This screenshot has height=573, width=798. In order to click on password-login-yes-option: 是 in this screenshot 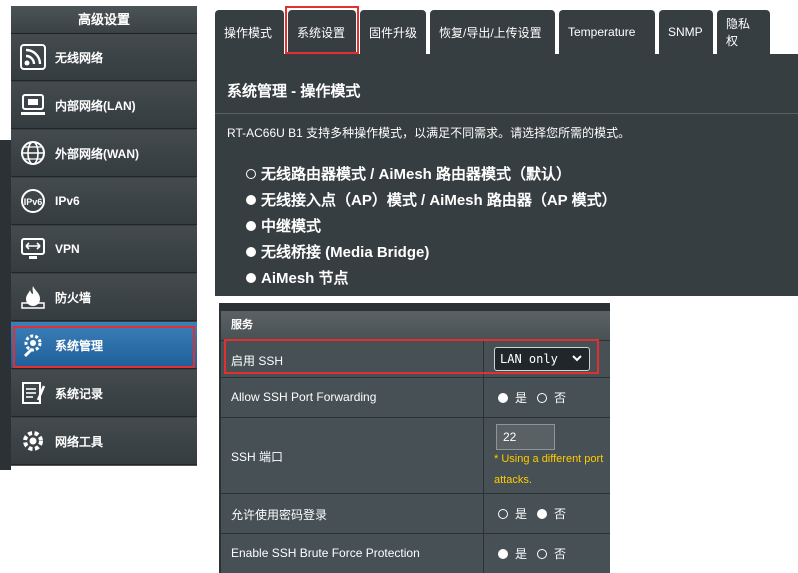, I will do `click(512, 513)`.